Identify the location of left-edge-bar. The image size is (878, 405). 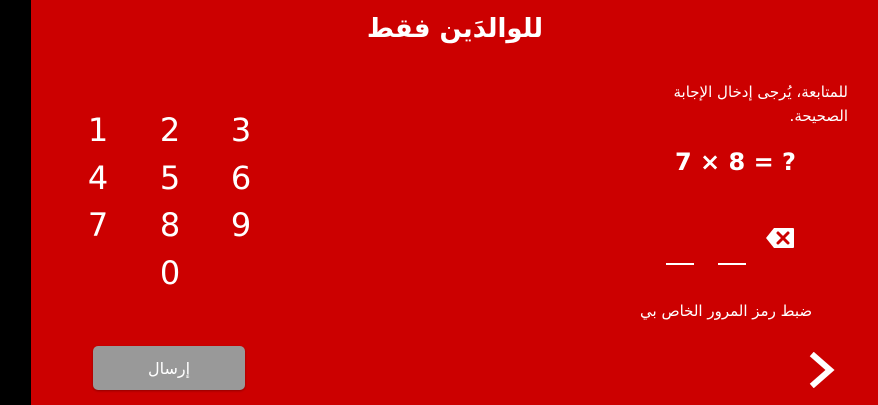
(15, 202).